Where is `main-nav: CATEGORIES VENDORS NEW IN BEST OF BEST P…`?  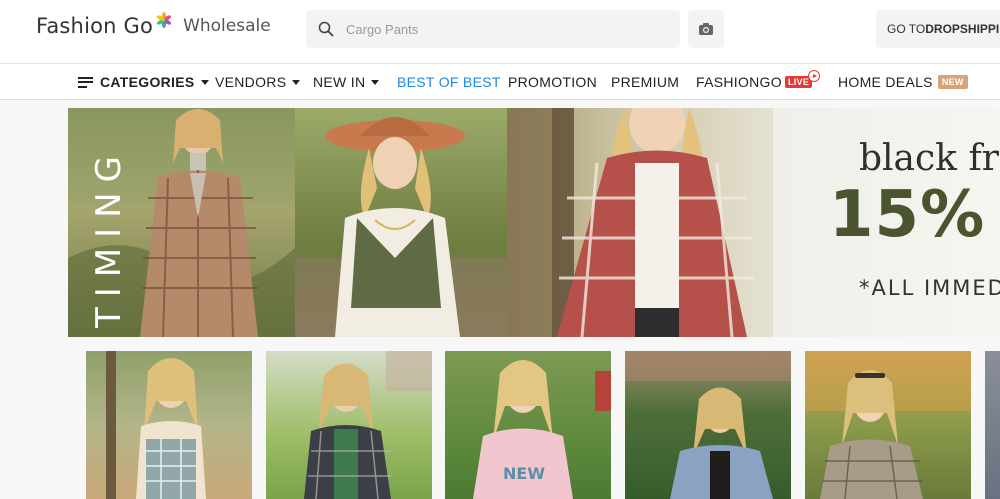
main-nav: CATEGORIES VENDORS NEW IN BEST OF BEST P… is located at coordinates (500, 81).